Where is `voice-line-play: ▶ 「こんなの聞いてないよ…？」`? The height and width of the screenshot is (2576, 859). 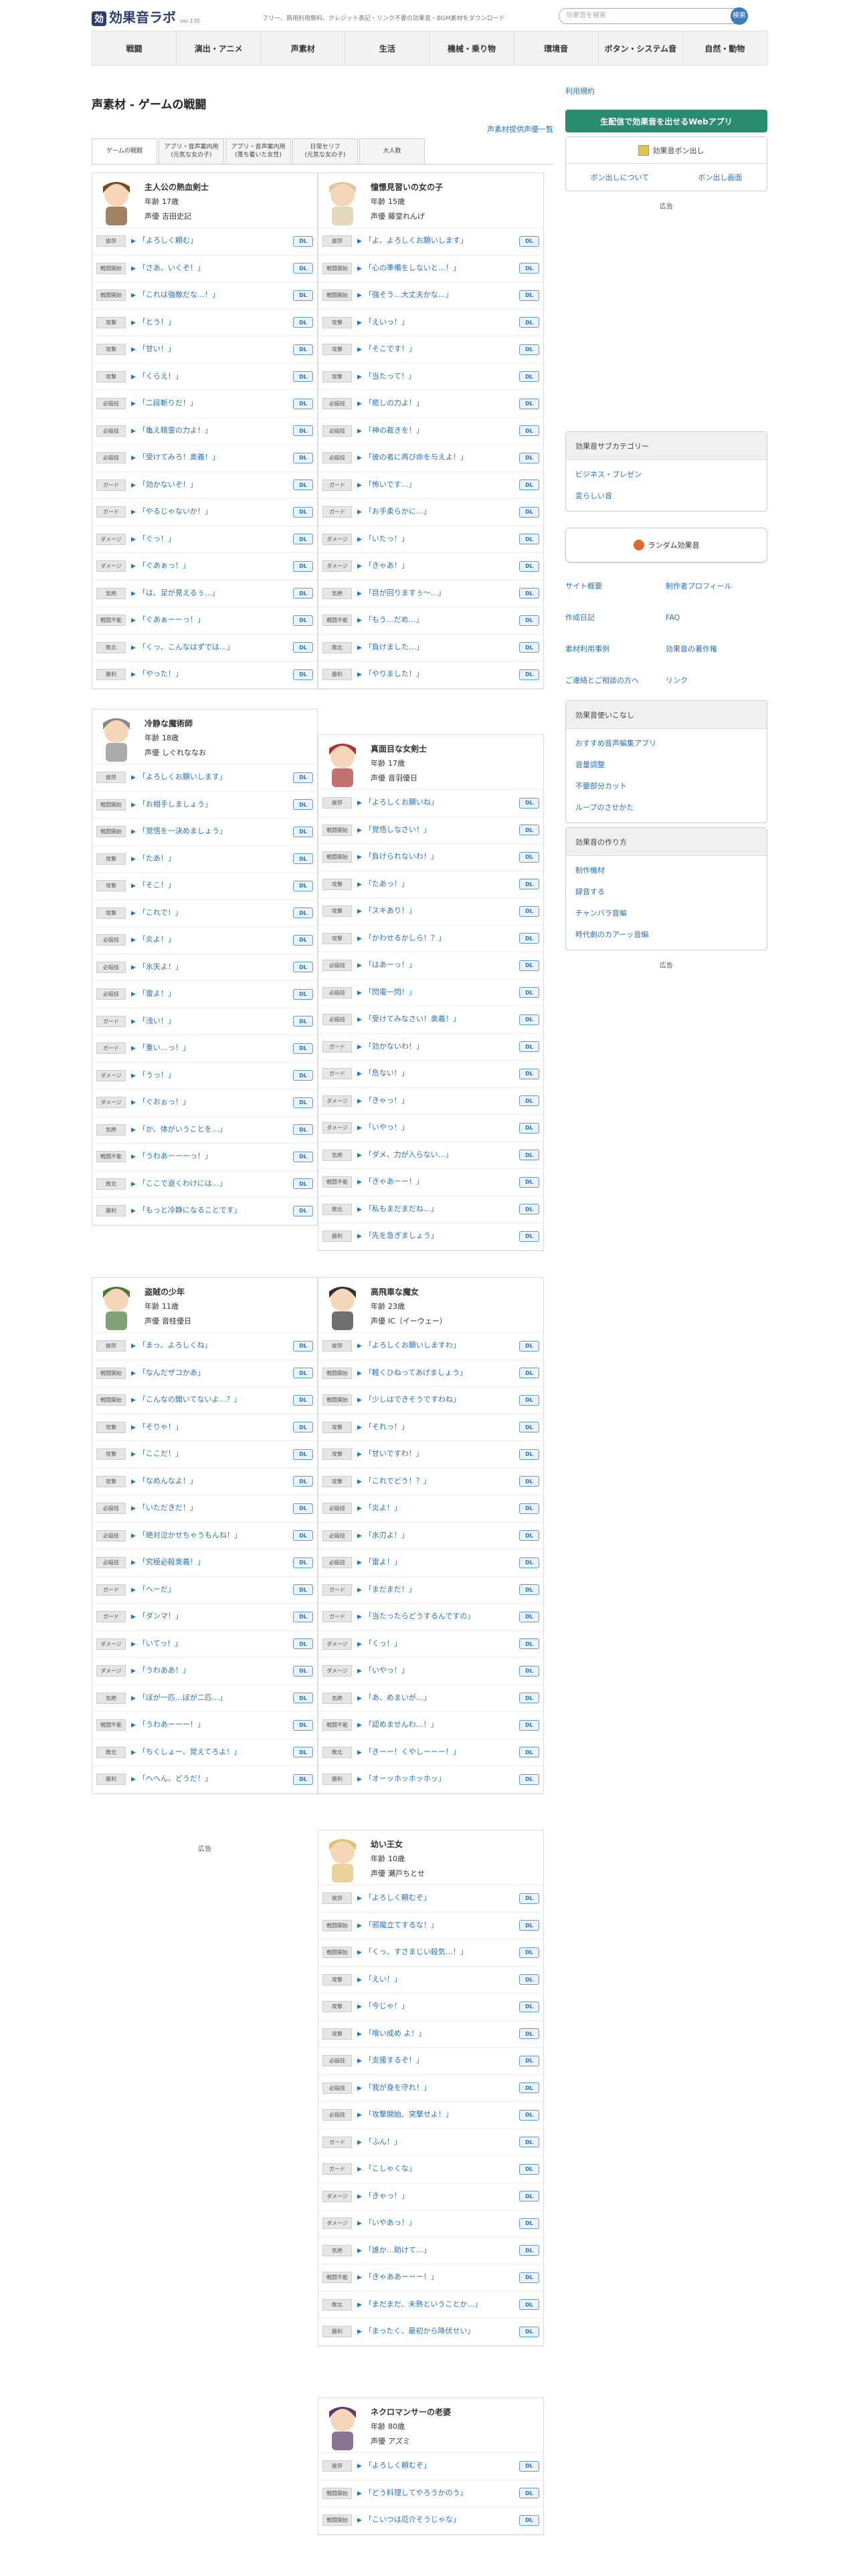 voice-line-play: ▶ 「こんなの聞いてないよ…？」 is located at coordinates (212, 1400).